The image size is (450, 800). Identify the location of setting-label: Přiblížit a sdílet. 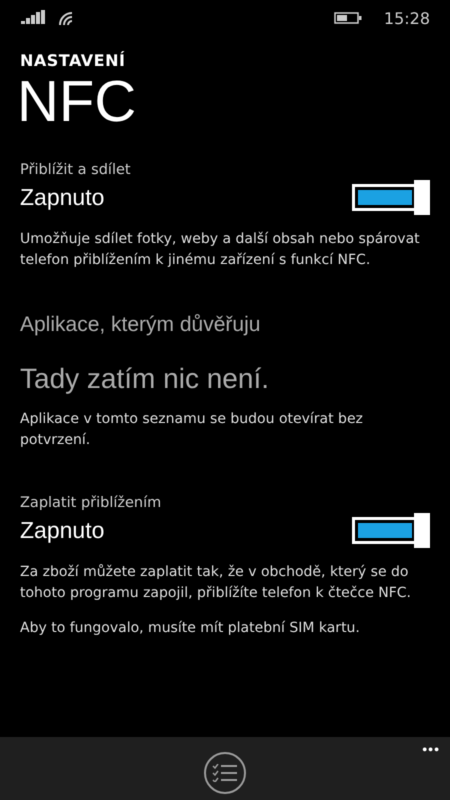
(76, 170).